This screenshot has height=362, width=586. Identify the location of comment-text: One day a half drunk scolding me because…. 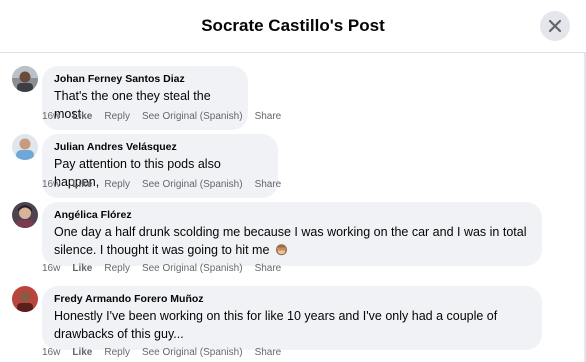
(292, 241).